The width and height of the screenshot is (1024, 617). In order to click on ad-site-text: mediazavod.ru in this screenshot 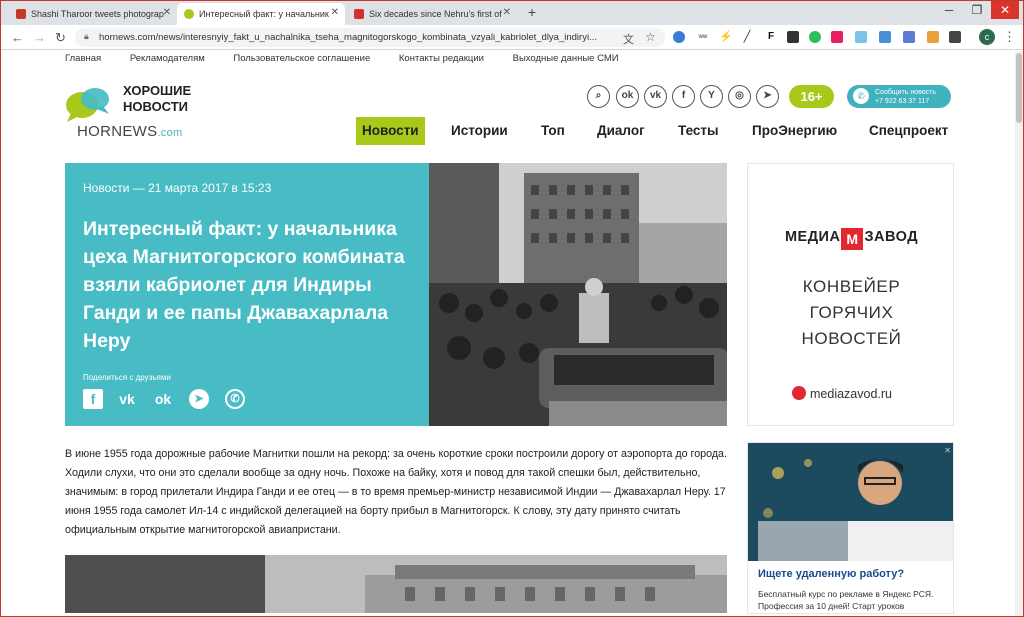, I will do `click(851, 394)`.